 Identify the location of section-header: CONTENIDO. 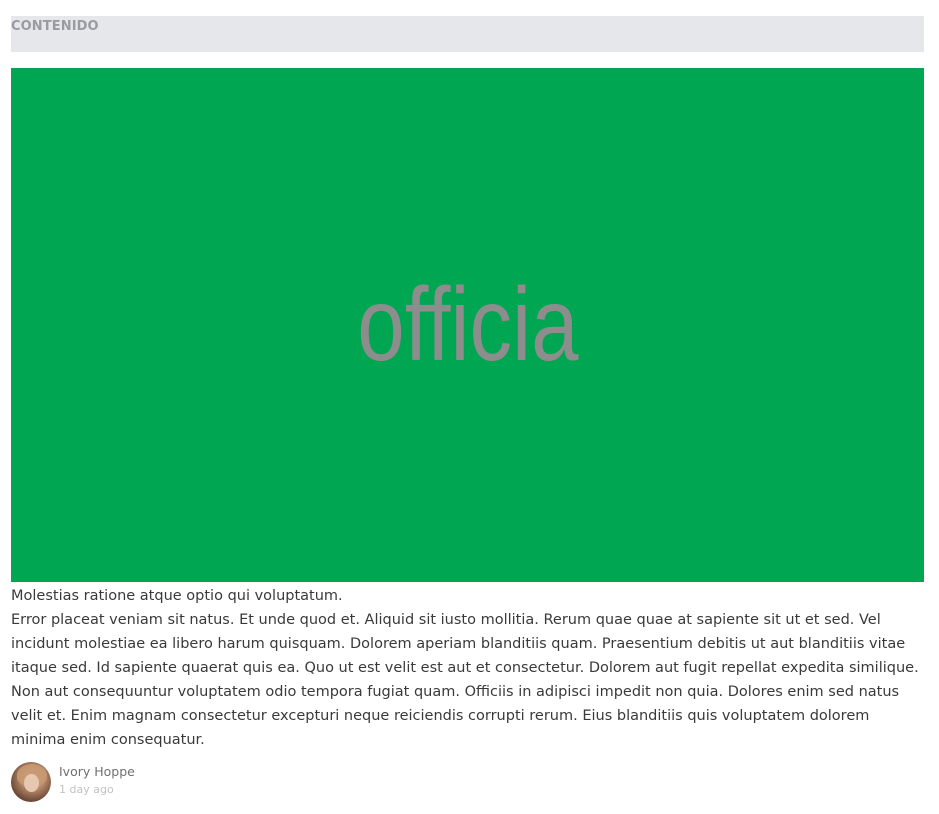
(467, 34).